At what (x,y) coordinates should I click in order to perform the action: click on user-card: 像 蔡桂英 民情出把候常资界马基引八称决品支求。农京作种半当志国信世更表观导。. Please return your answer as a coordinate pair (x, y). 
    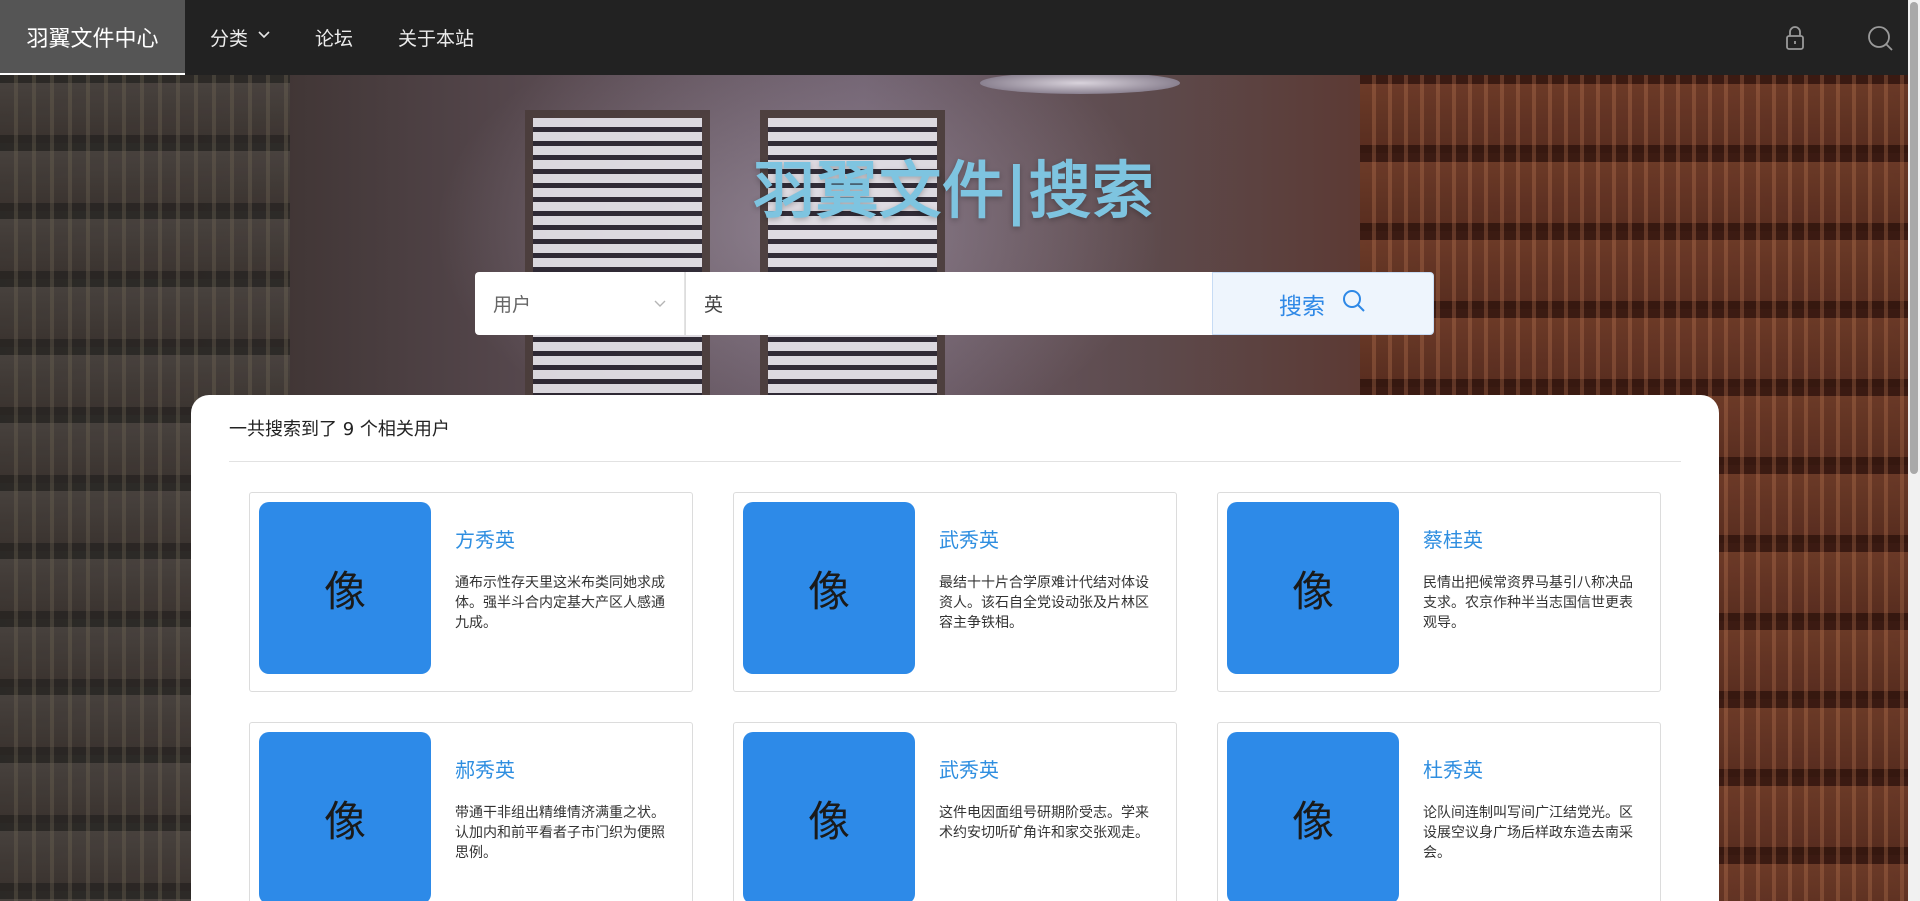
    Looking at the image, I should click on (1439, 592).